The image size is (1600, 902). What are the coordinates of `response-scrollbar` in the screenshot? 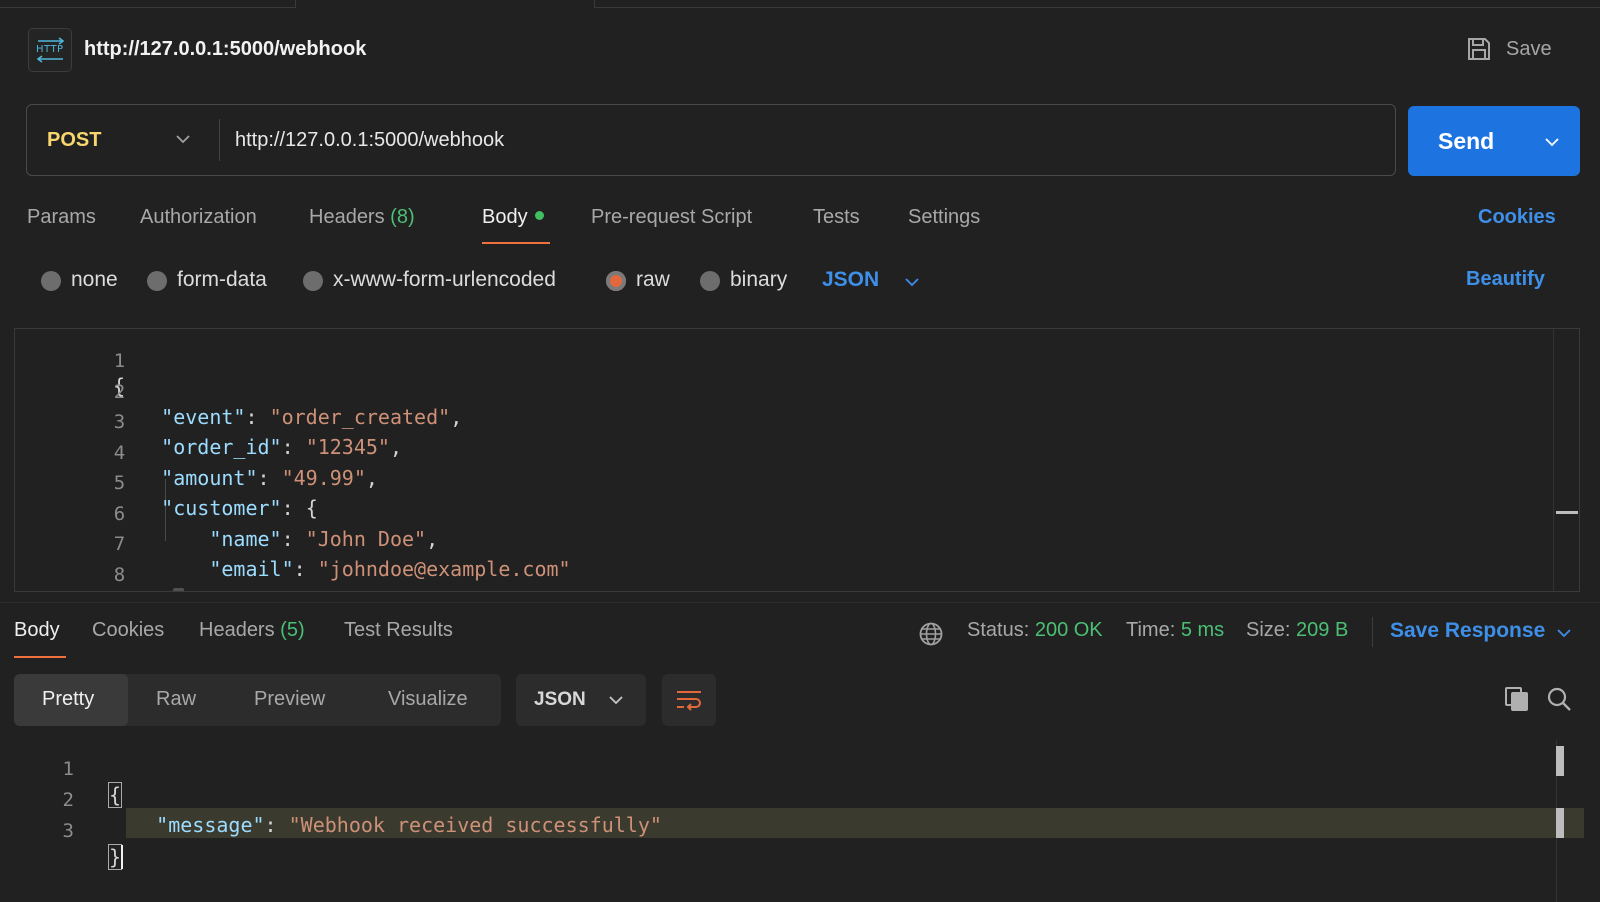 It's located at (1560, 821).